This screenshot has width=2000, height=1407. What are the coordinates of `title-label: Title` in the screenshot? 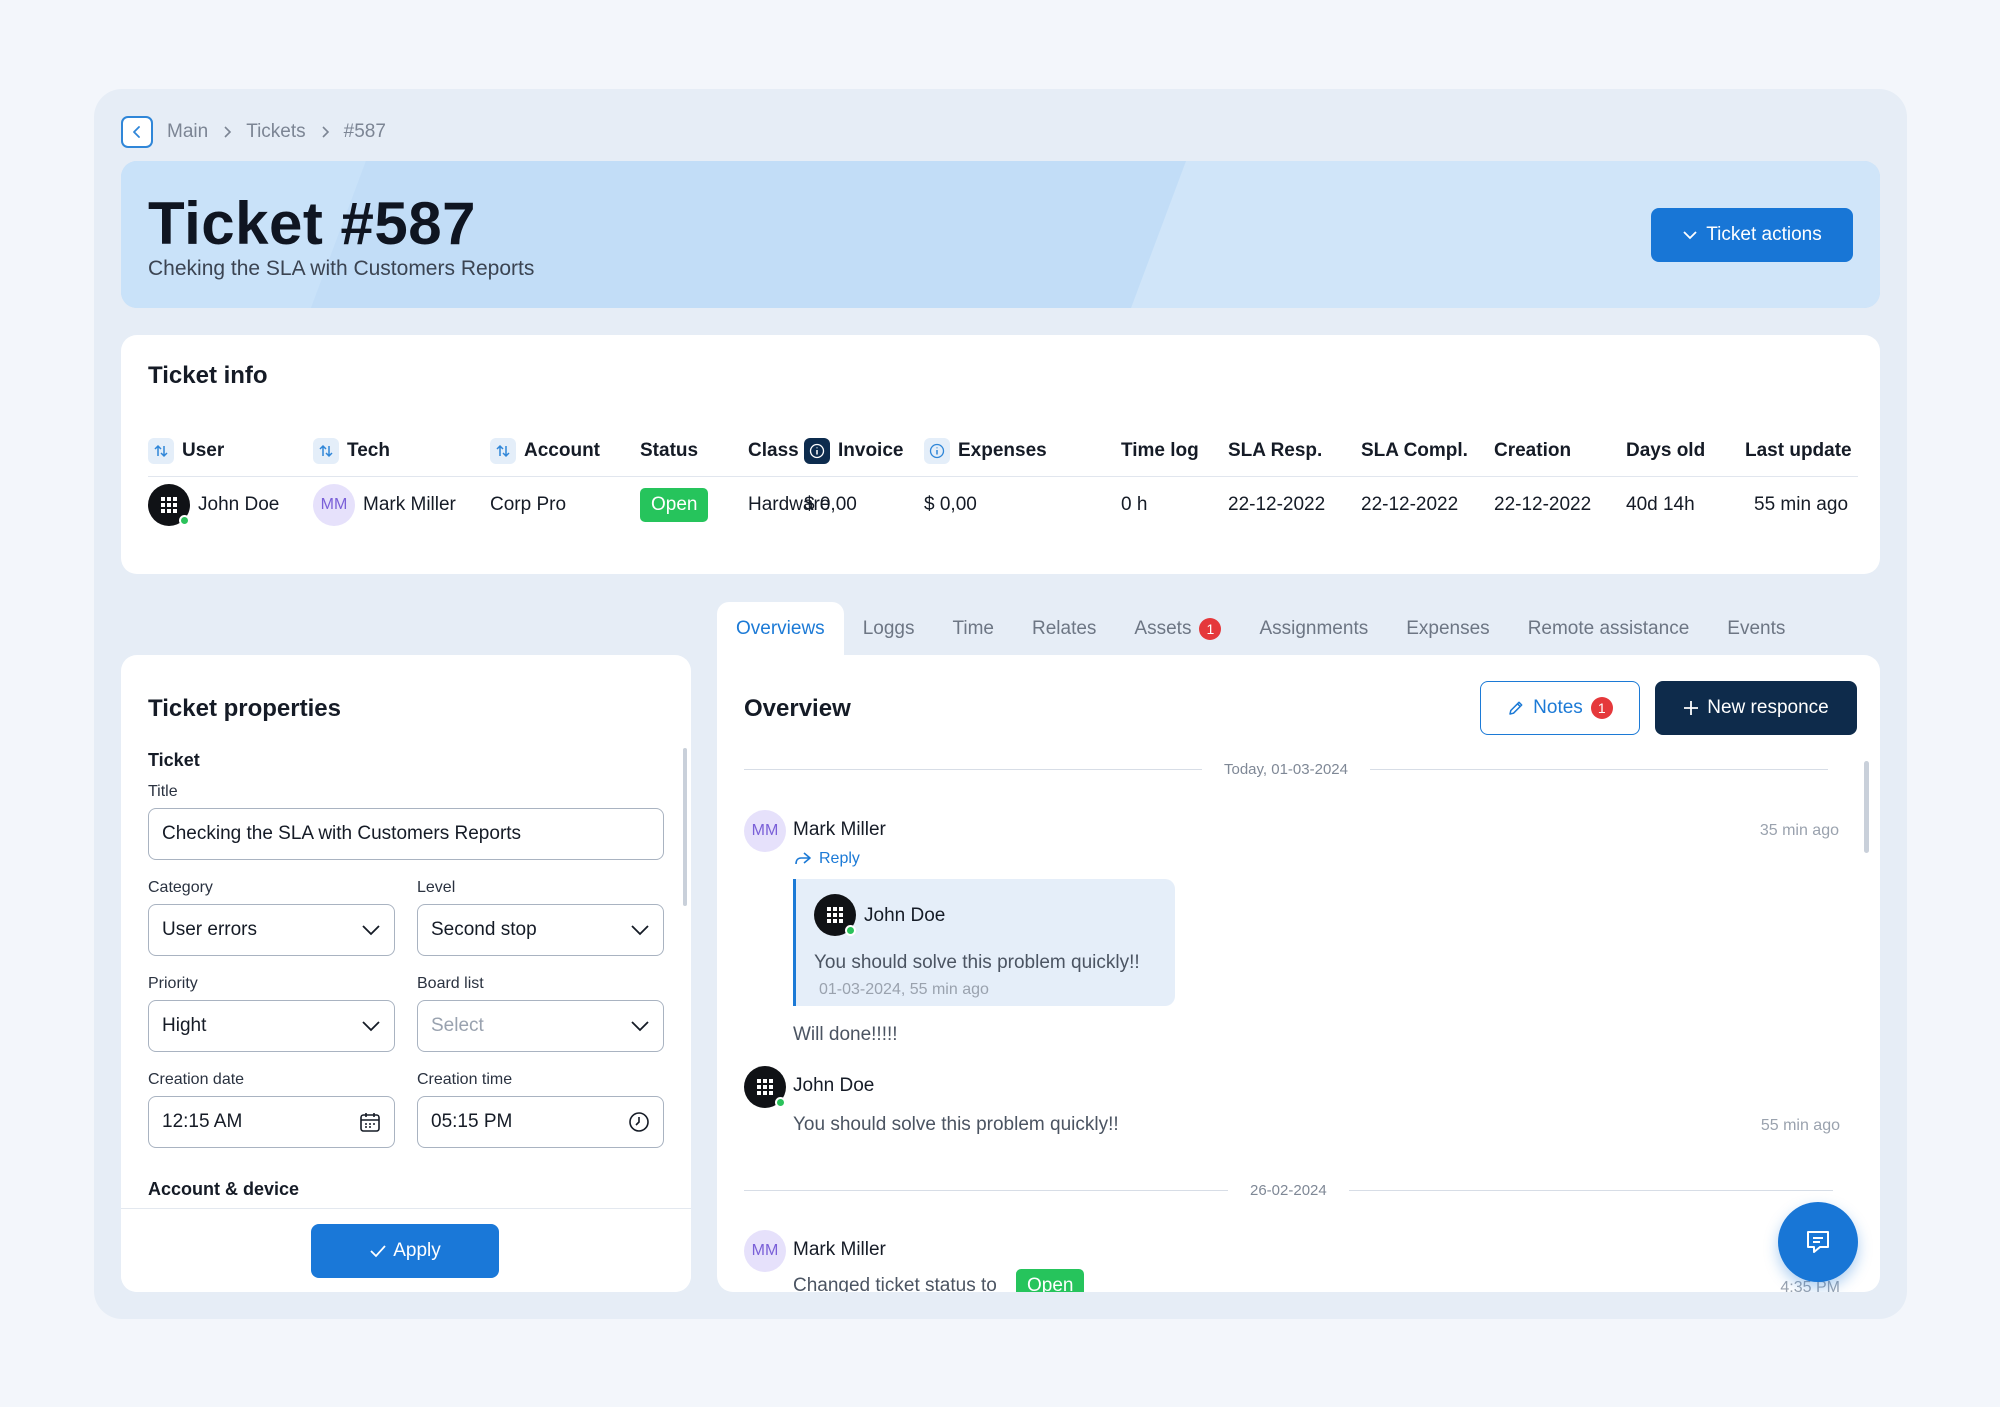 It's located at (163, 791).